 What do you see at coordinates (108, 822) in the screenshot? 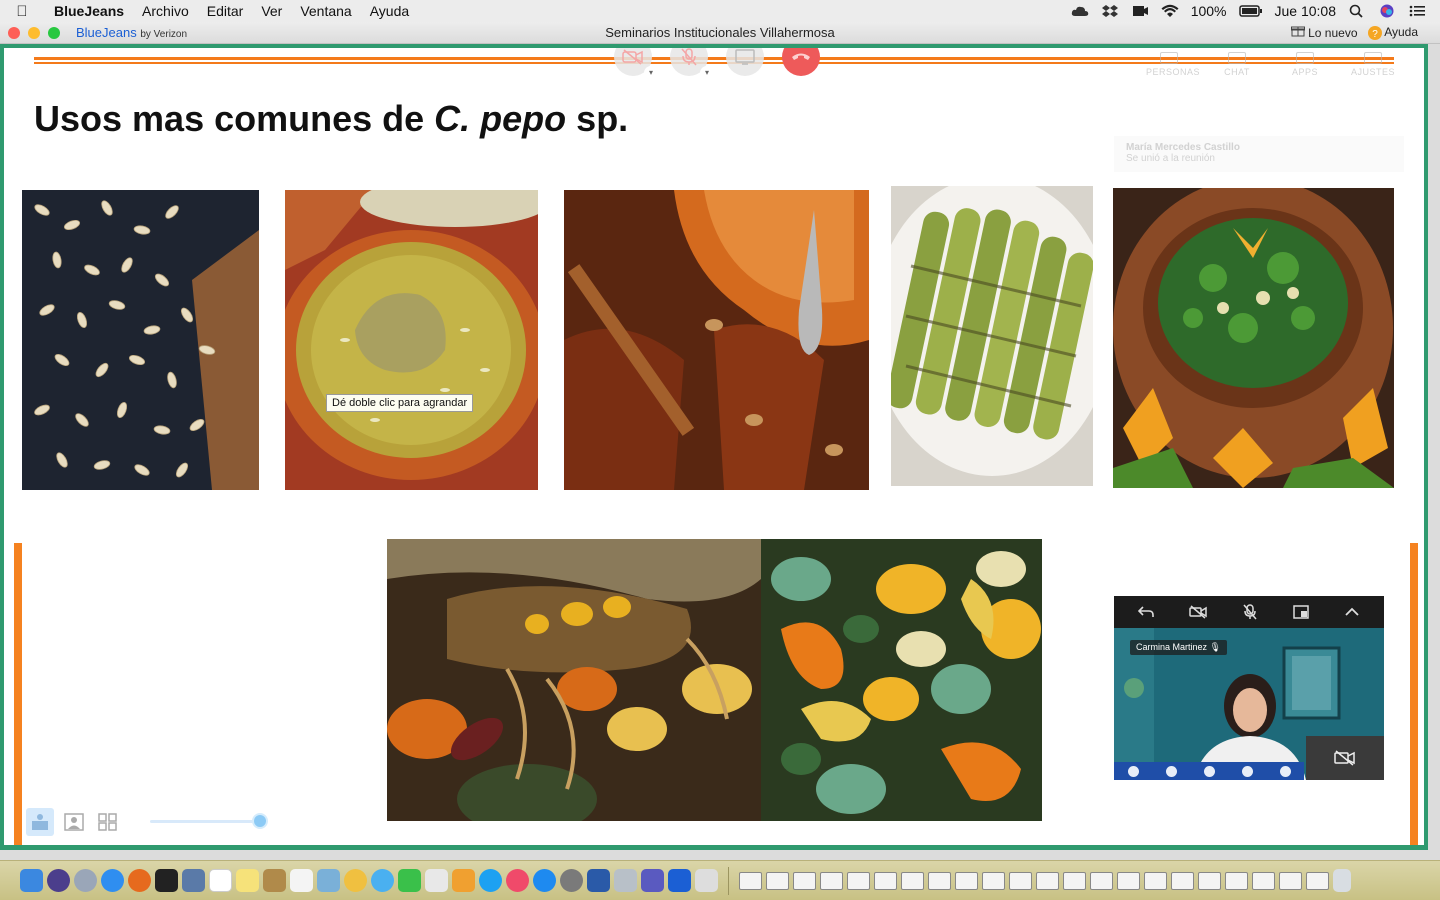
I see `gallery-layout-button` at bounding box center [108, 822].